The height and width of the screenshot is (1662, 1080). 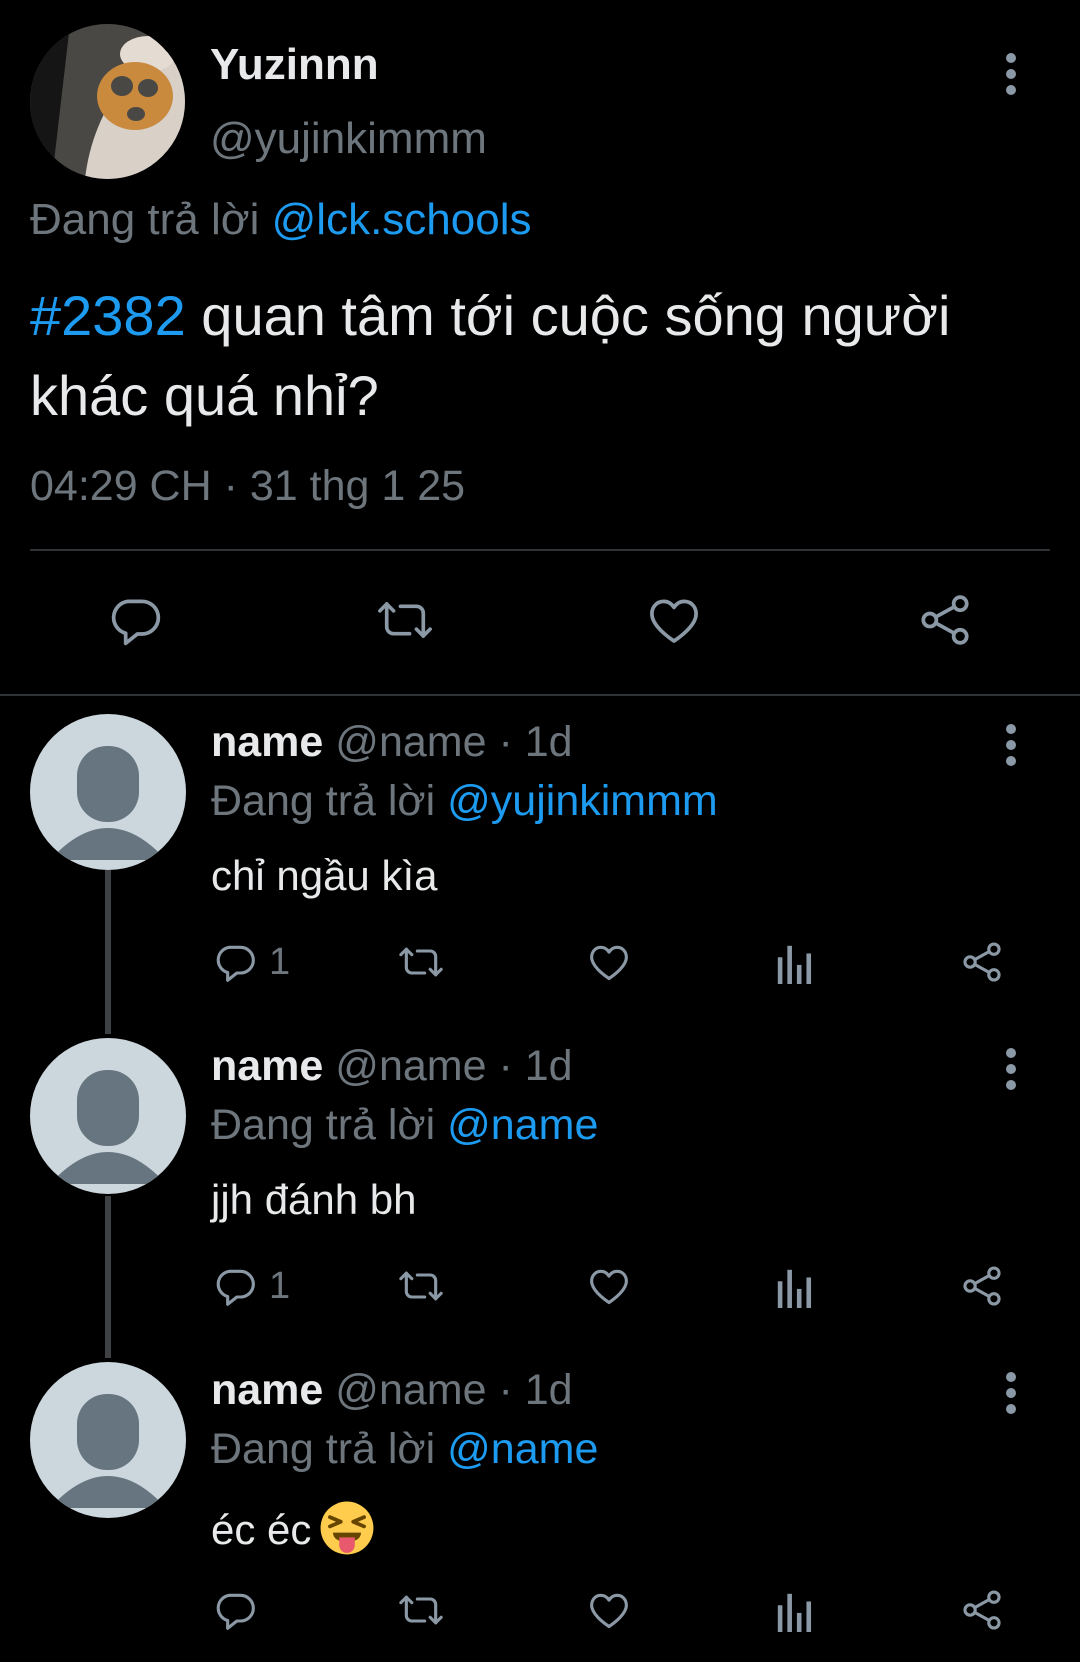 I want to click on replying-to-link: @yujinkimmm, so click(x=582, y=801).